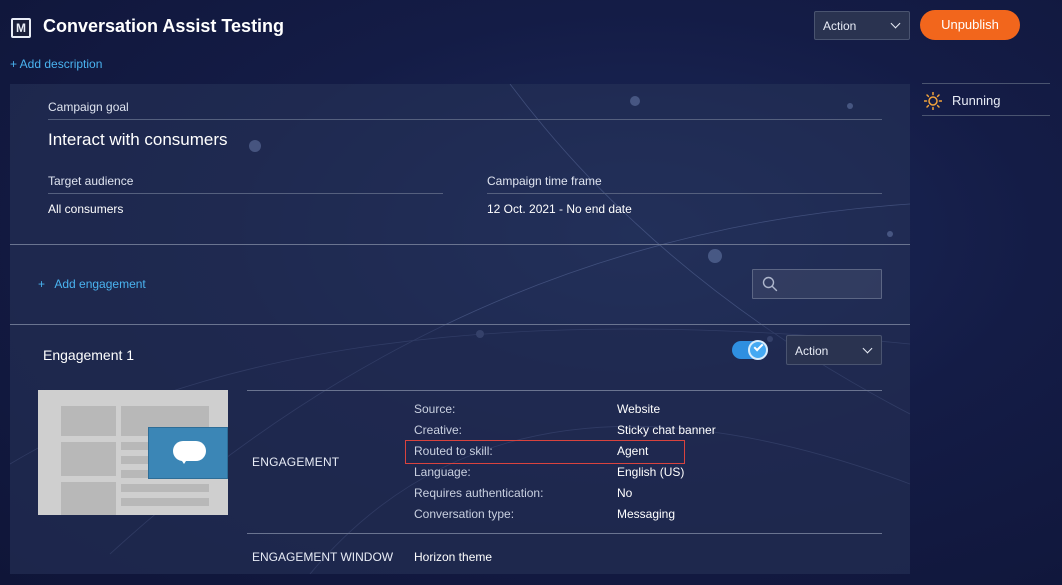 The height and width of the screenshot is (585, 1062). Describe the element at coordinates (633, 451) in the screenshot. I see `routed-to-skill-value: Agent` at that location.